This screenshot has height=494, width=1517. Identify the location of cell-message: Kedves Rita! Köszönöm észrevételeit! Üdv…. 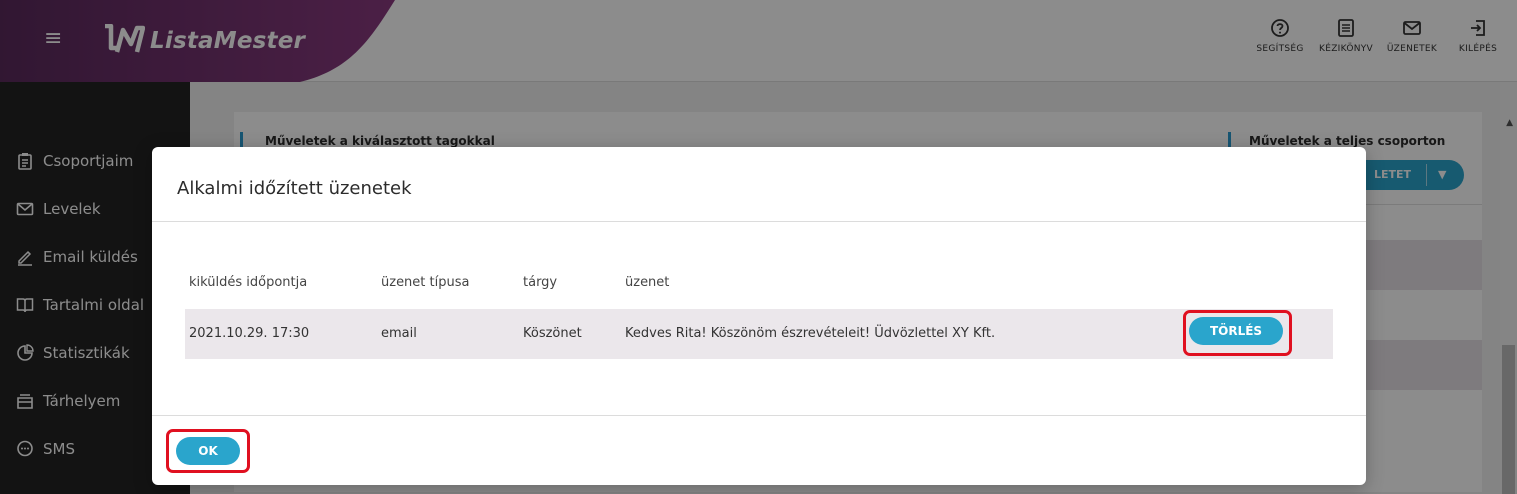
(810, 333).